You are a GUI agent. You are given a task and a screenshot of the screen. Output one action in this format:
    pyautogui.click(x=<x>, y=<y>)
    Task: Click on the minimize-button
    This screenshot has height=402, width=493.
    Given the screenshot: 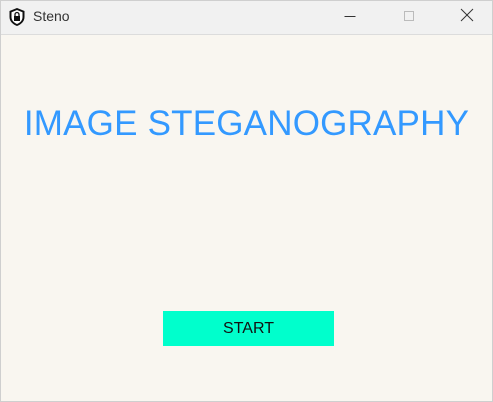 What is the action you would take?
    pyautogui.click(x=350, y=17)
    